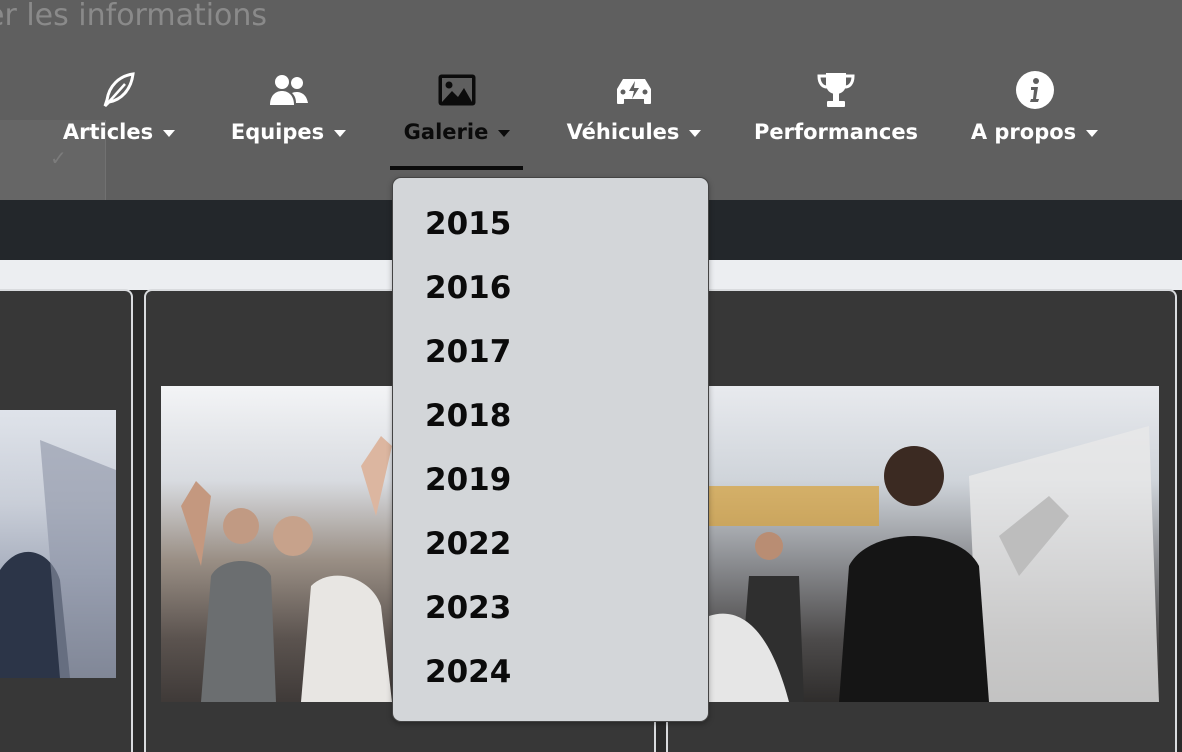 Image resolution: width=1182 pixels, height=752 pixels. What do you see at coordinates (119, 90) in the screenshot?
I see `feather-icon` at bounding box center [119, 90].